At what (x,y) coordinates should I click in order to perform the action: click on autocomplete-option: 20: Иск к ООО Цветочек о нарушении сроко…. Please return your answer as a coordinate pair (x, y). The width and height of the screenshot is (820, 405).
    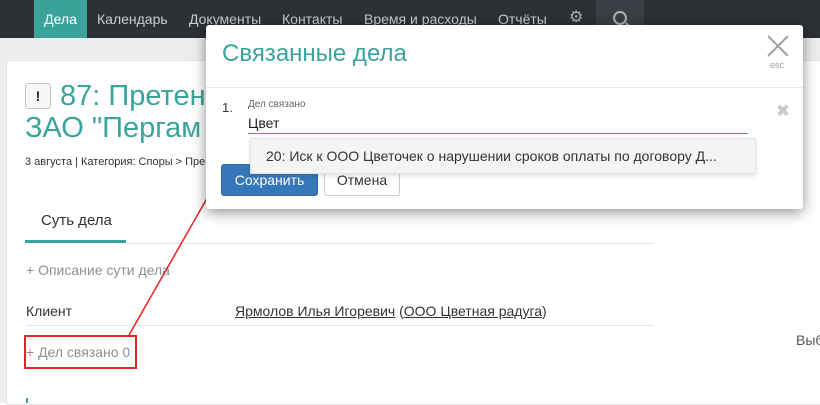
    Looking at the image, I should click on (491, 156).